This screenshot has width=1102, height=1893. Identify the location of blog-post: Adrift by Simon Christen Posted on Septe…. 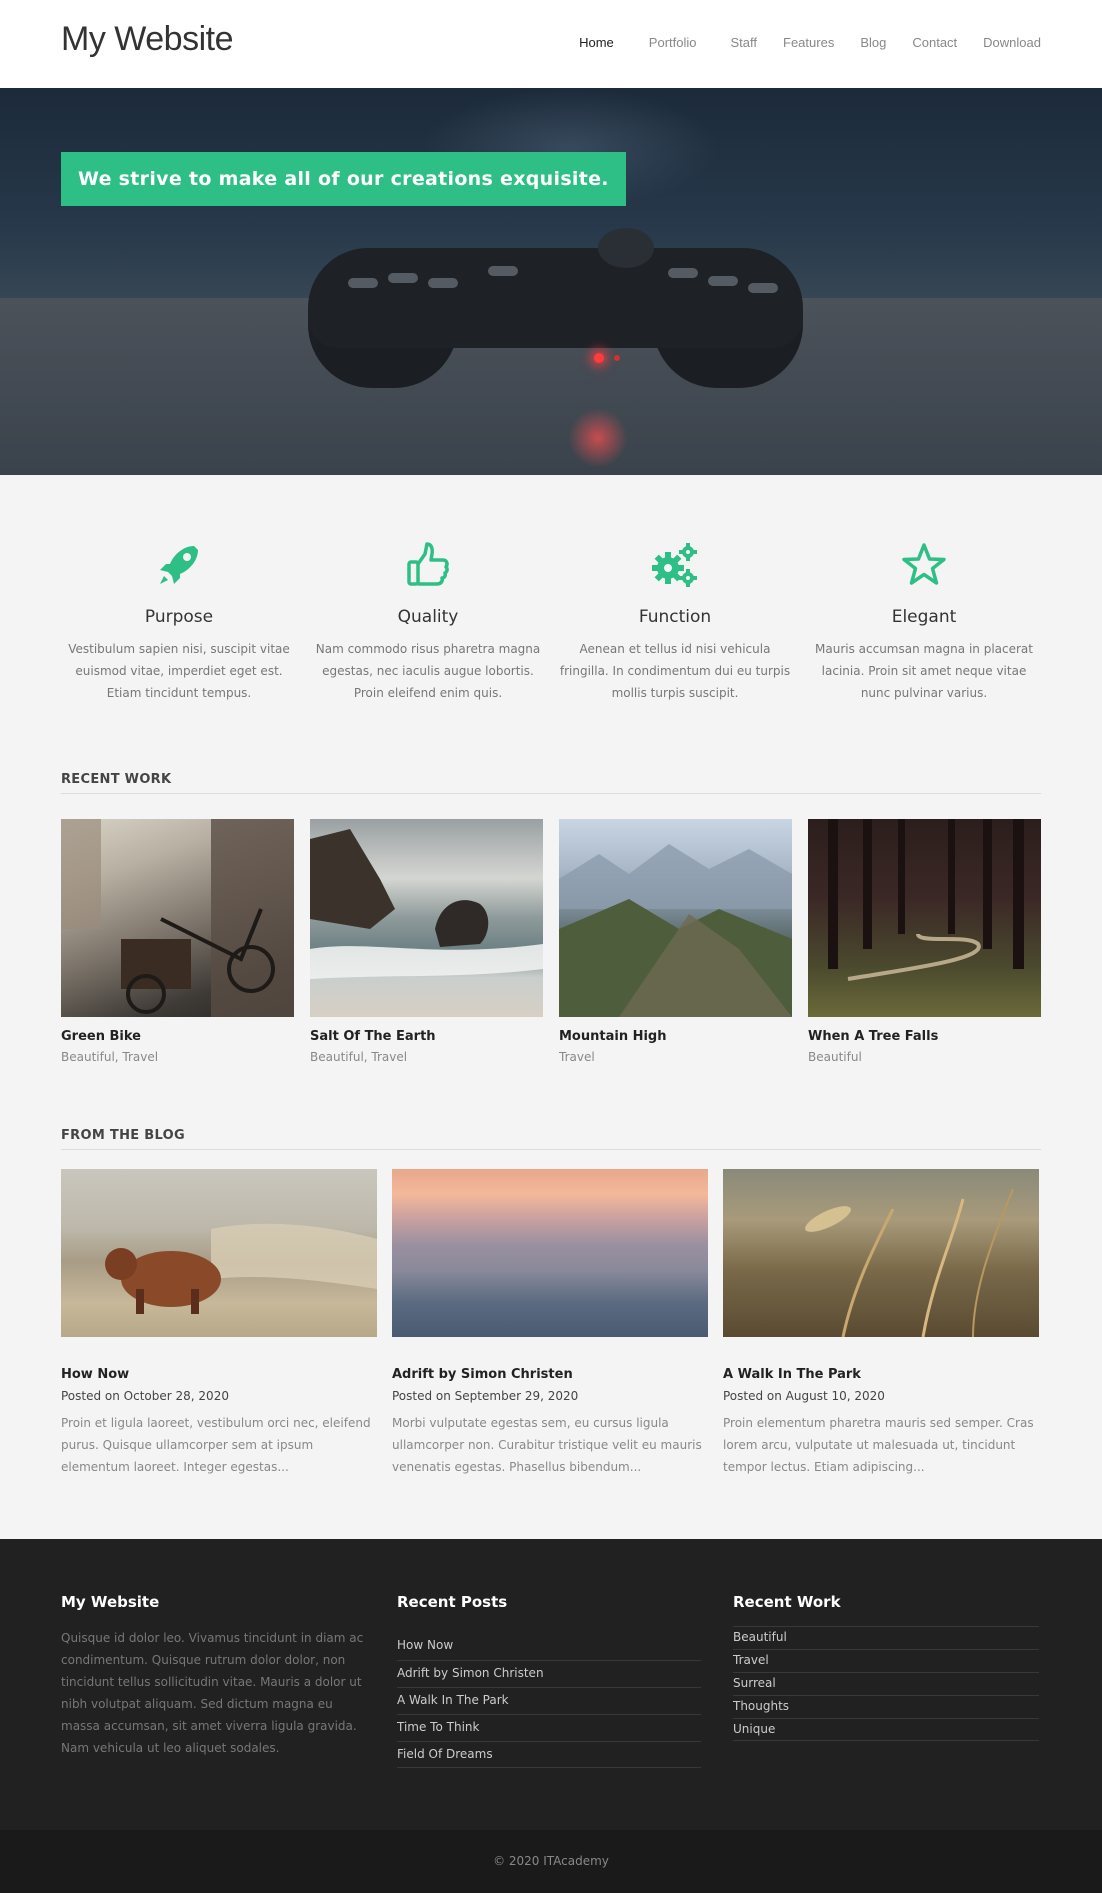
(550, 1323).